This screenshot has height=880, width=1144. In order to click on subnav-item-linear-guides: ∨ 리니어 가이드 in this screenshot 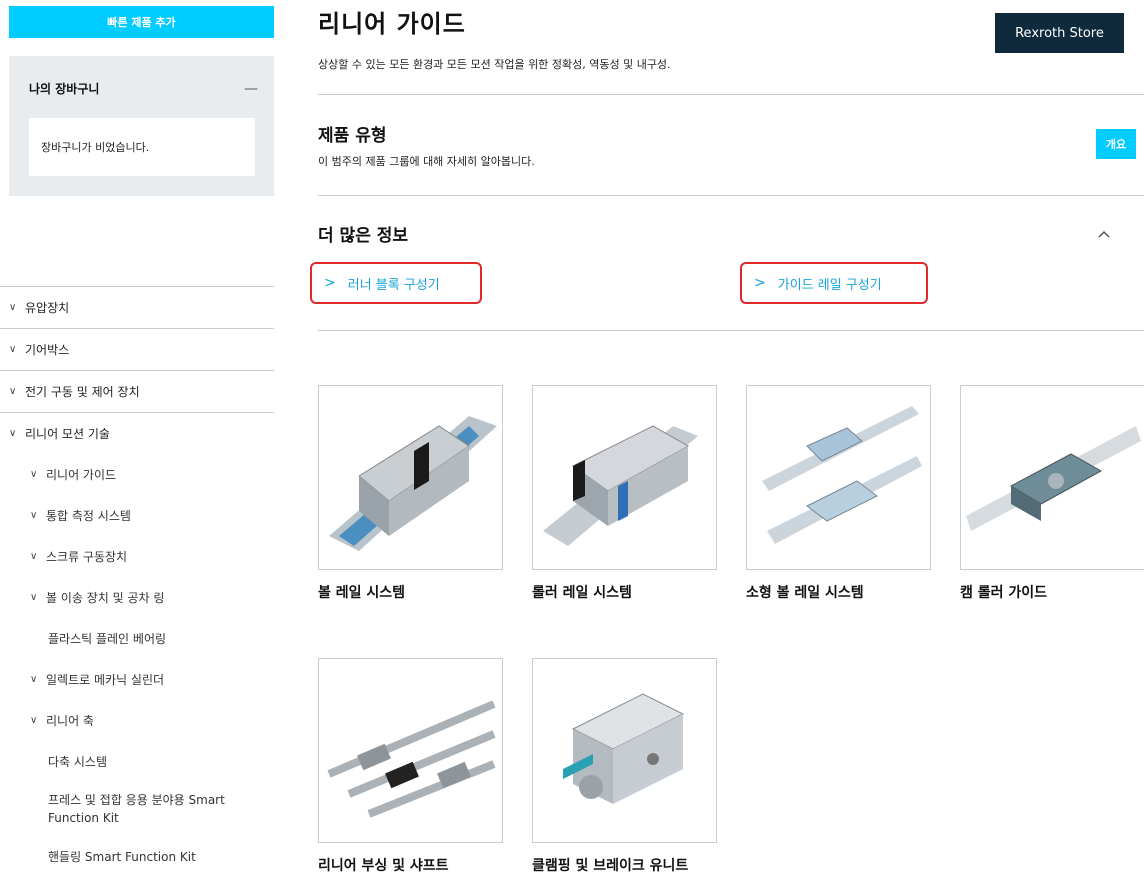, I will do `click(137, 474)`.